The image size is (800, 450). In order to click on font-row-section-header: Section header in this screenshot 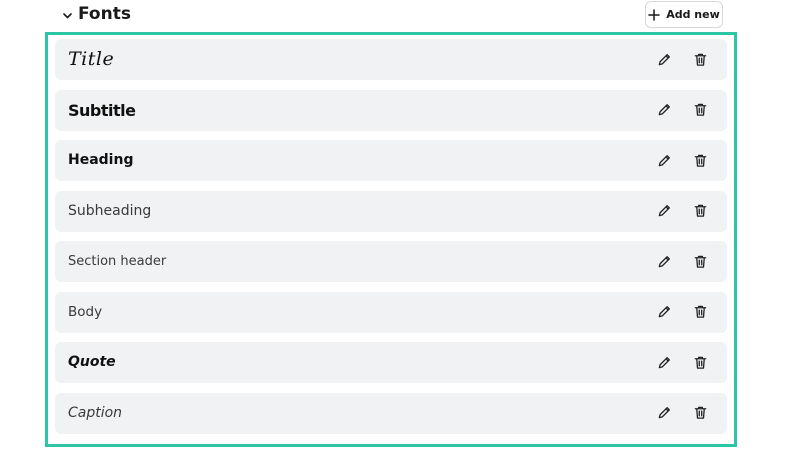, I will do `click(391, 261)`.